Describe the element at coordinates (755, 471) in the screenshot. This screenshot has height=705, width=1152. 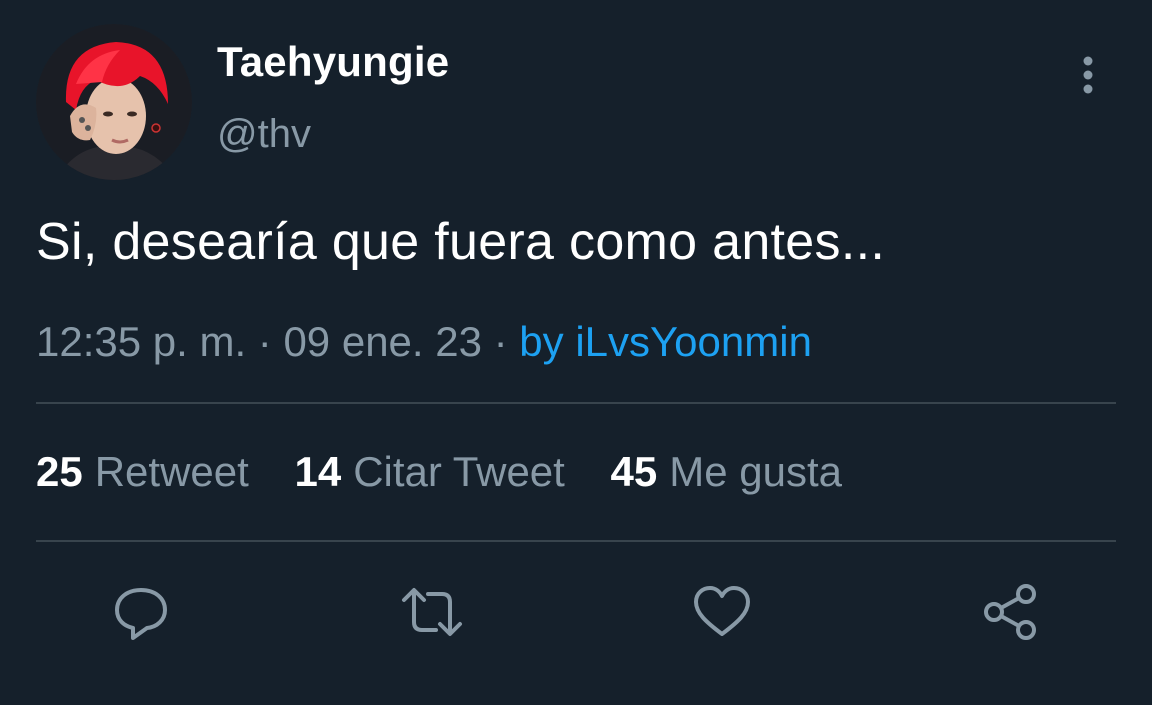
I see `like-label: Me gusta` at that location.